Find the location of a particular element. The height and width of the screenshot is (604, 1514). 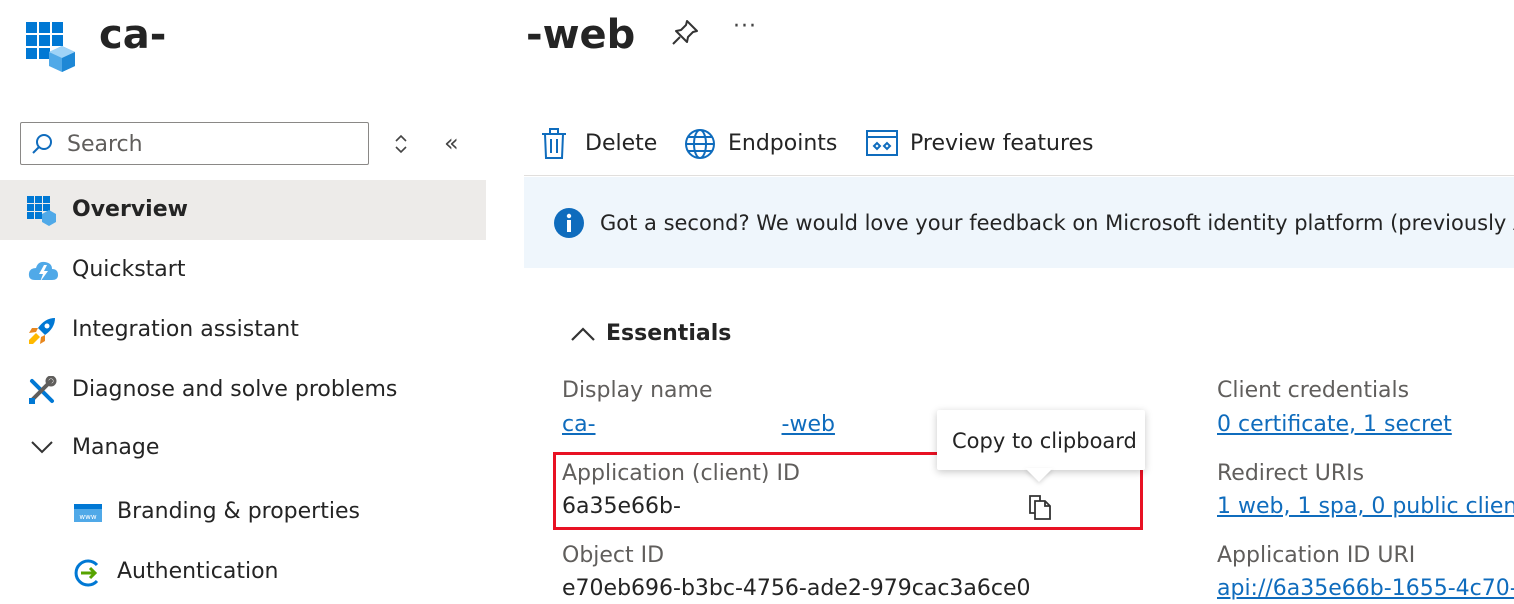

essentials-heading: Essentials is located at coordinates (669, 333).